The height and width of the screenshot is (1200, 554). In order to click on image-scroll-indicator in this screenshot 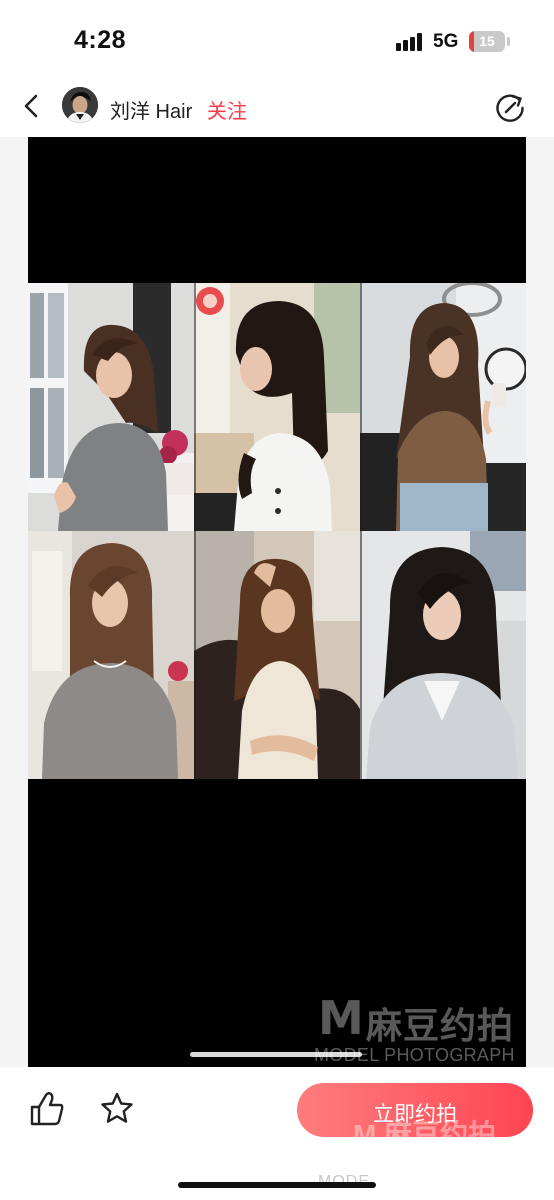, I will do `click(276, 1054)`.